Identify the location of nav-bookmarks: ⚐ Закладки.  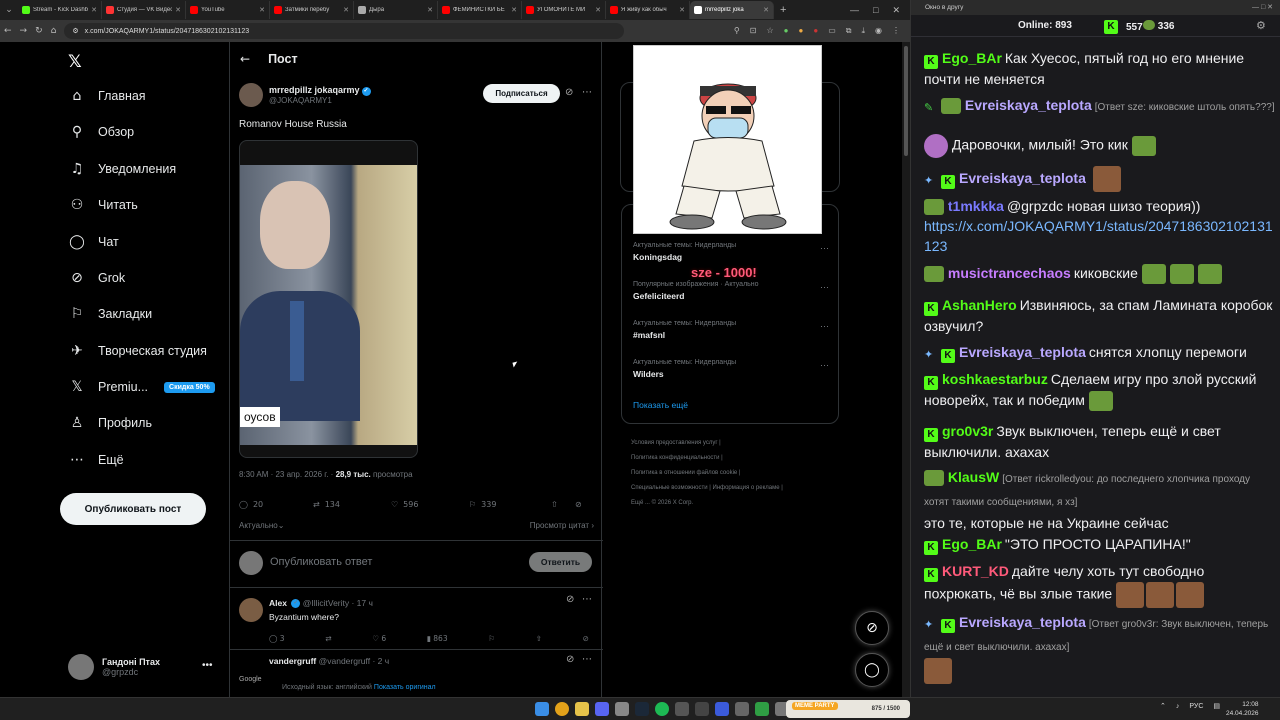
(110, 314).